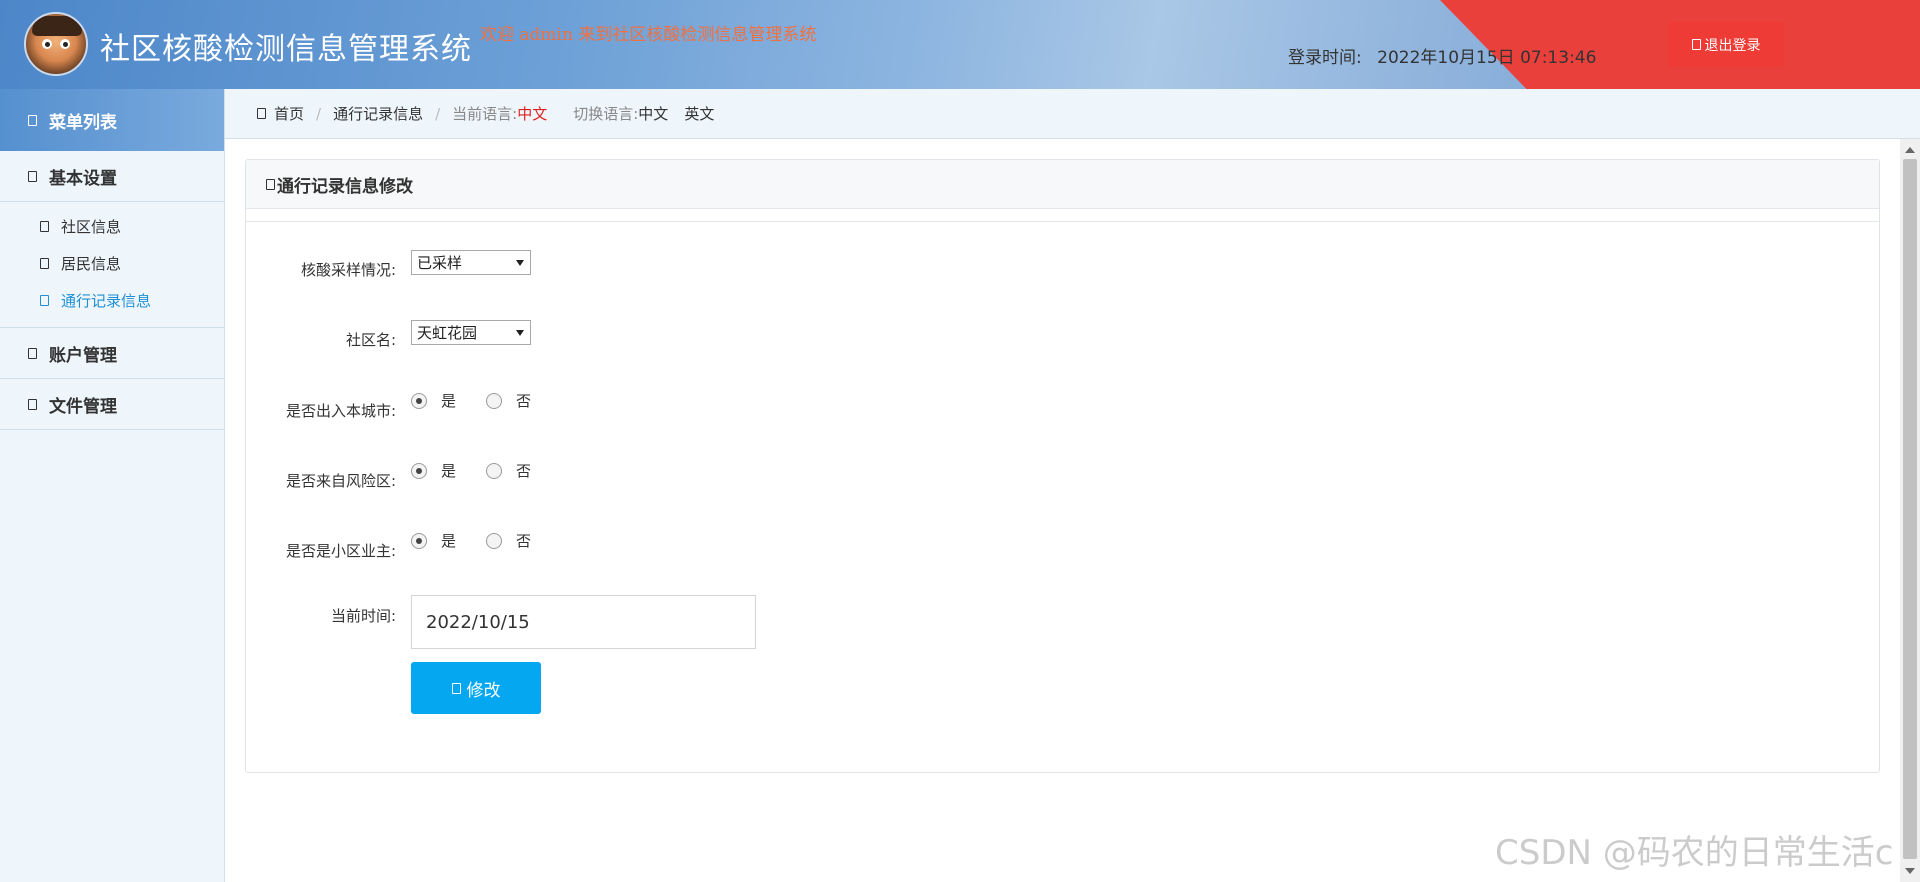 The image size is (1920, 882). Describe the element at coordinates (112, 485) in the screenshot. I see `sidebar: 菜单列表 基本设置 社区信息 居民信息 通行记录信息 账户管理 文件管理` at that location.